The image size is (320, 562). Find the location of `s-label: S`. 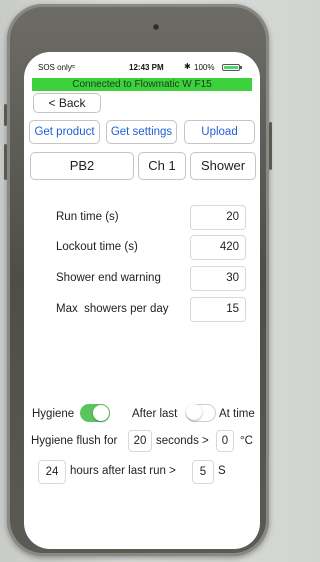

s-label: S is located at coordinates (222, 471).